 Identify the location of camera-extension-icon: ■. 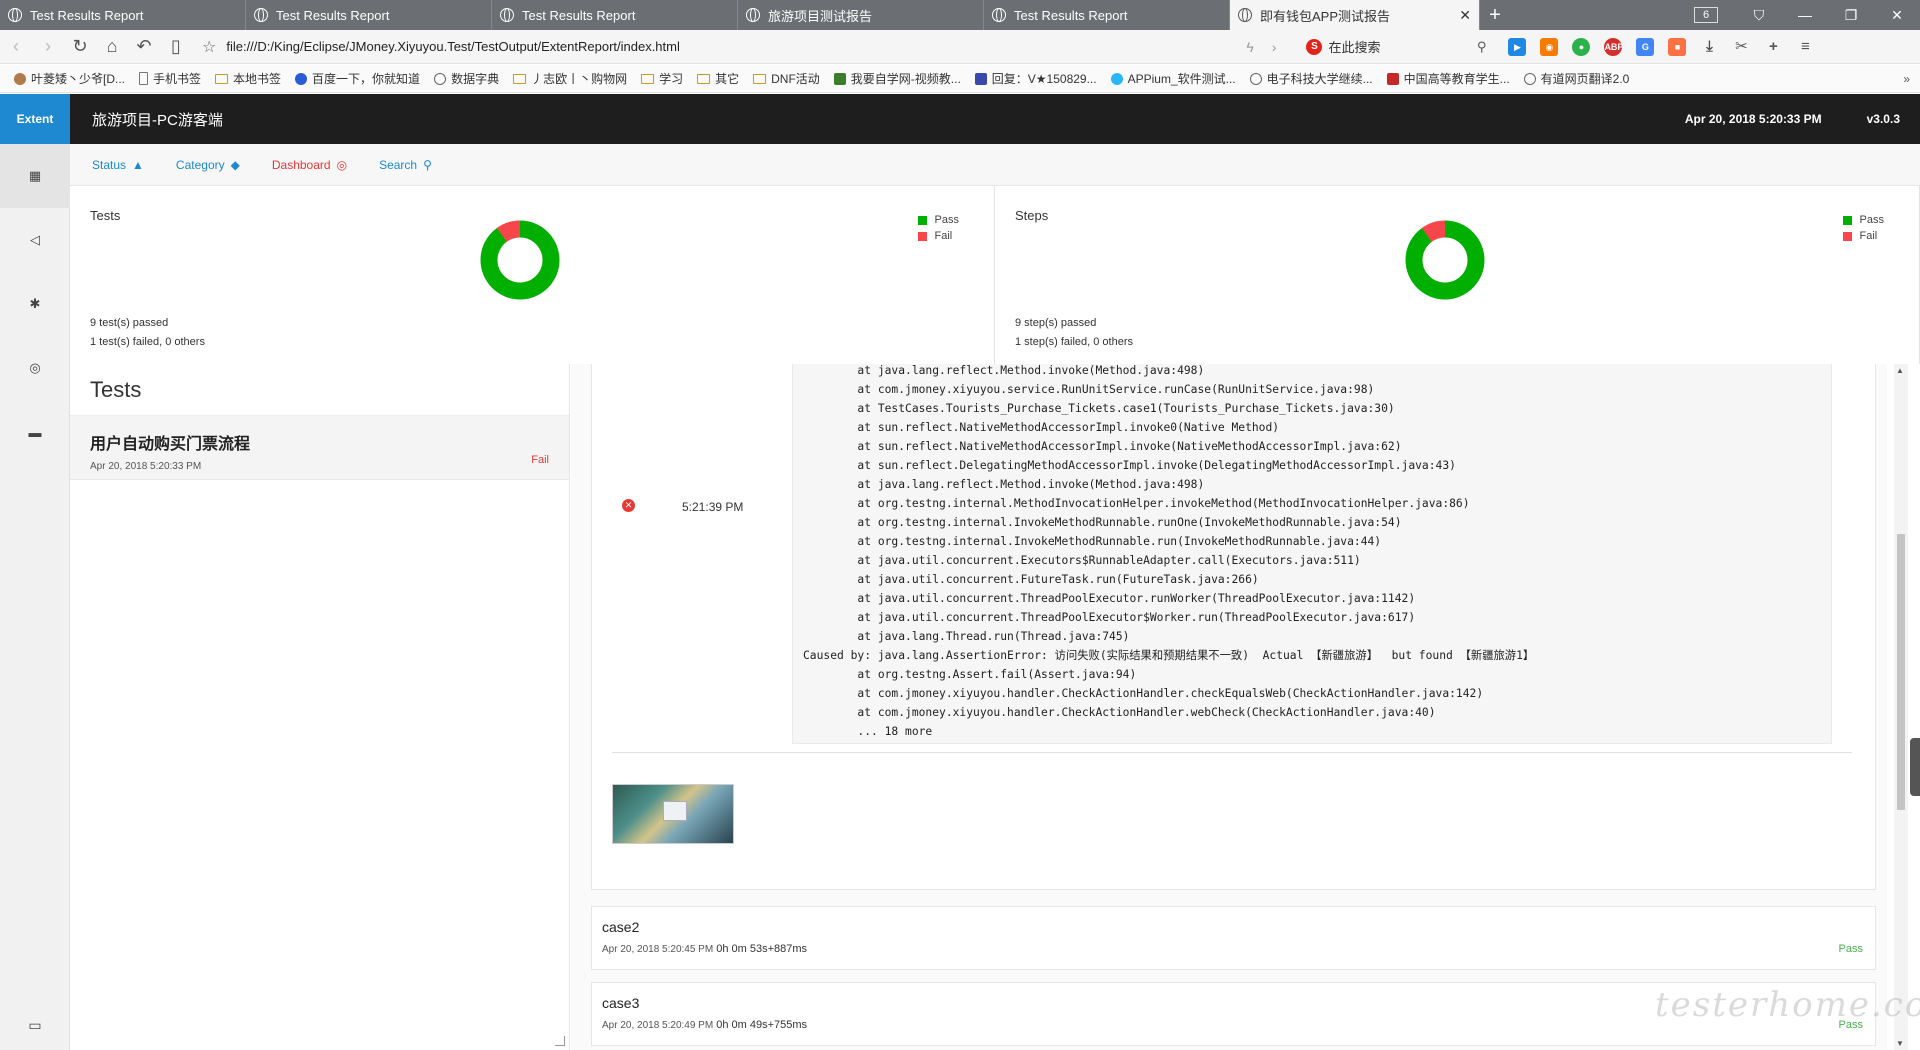
(1677, 46).